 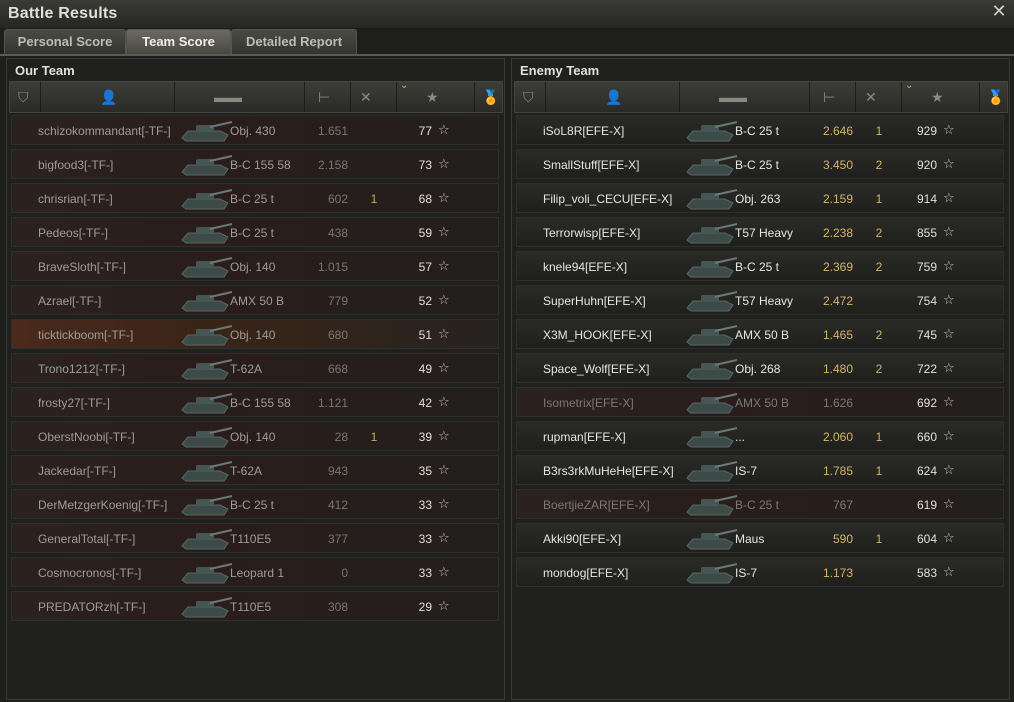 What do you see at coordinates (104, 131) in the screenshot?
I see `player-name: schizokommandant[-TF-]` at bounding box center [104, 131].